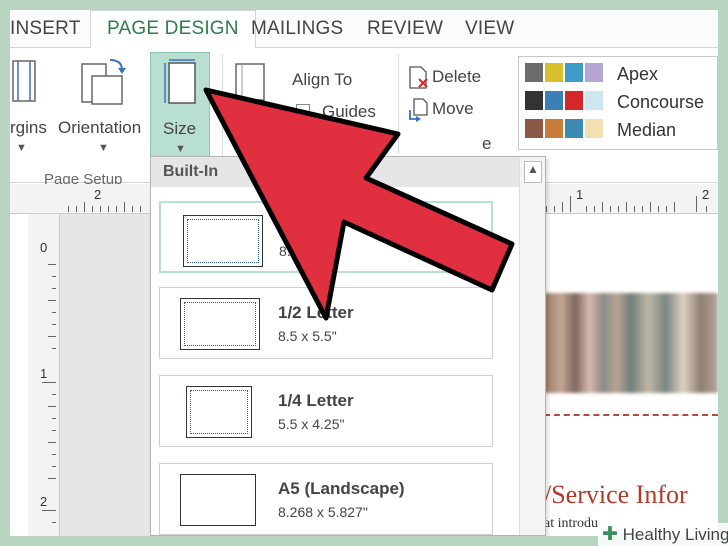 The height and width of the screenshot is (546, 728). What do you see at coordinates (610, 534) in the screenshot?
I see `plus-icon: ✚` at bounding box center [610, 534].